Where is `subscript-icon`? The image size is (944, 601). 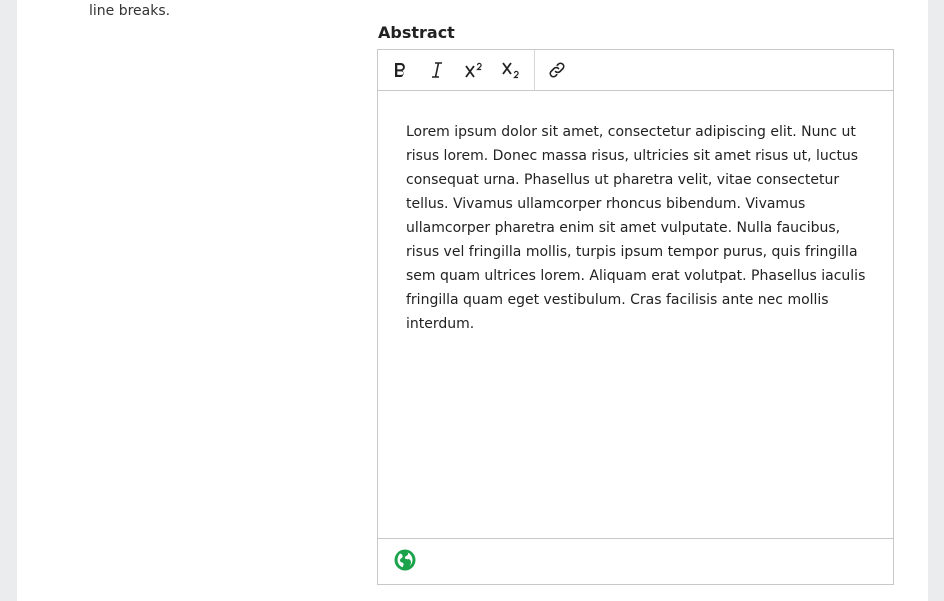
subscript-icon is located at coordinates (510, 70).